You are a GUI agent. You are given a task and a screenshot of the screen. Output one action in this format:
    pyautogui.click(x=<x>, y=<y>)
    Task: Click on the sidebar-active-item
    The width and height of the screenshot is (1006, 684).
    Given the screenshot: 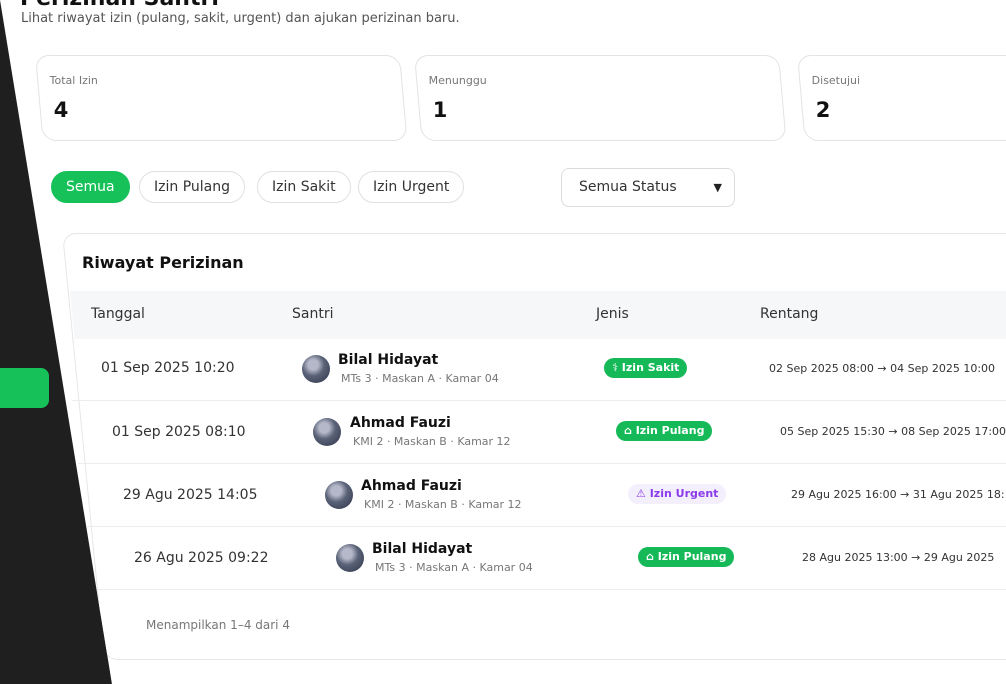 What is the action you would take?
    pyautogui.click(x=24, y=388)
    